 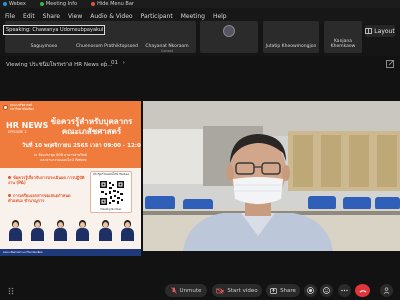 I want to click on seal-icon, so click(x=5, y=107).